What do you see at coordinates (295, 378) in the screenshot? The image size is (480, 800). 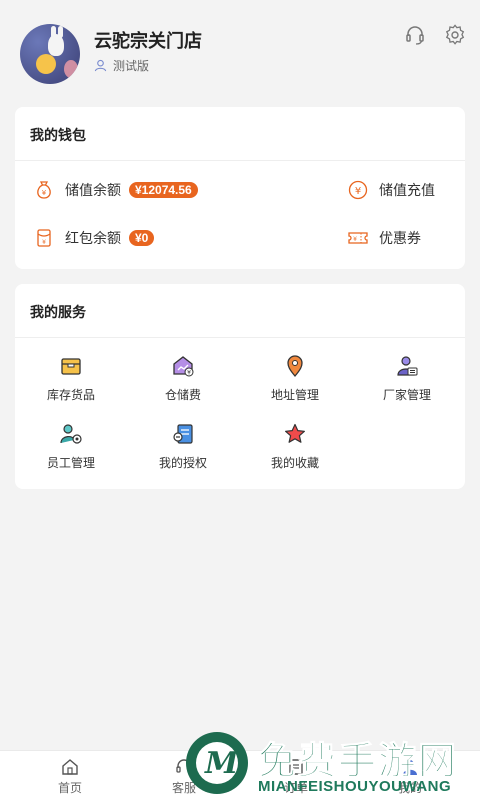 I see `service-address: 地址管理` at bounding box center [295, 378].